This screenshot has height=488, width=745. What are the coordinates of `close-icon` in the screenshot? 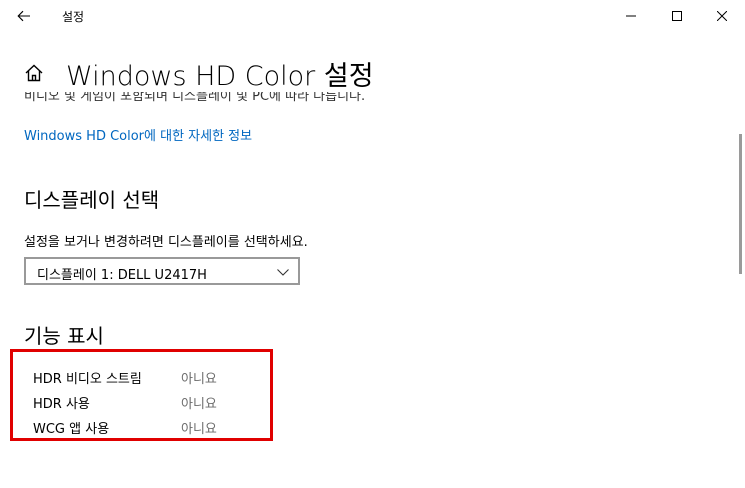 It's located at (722, 16).